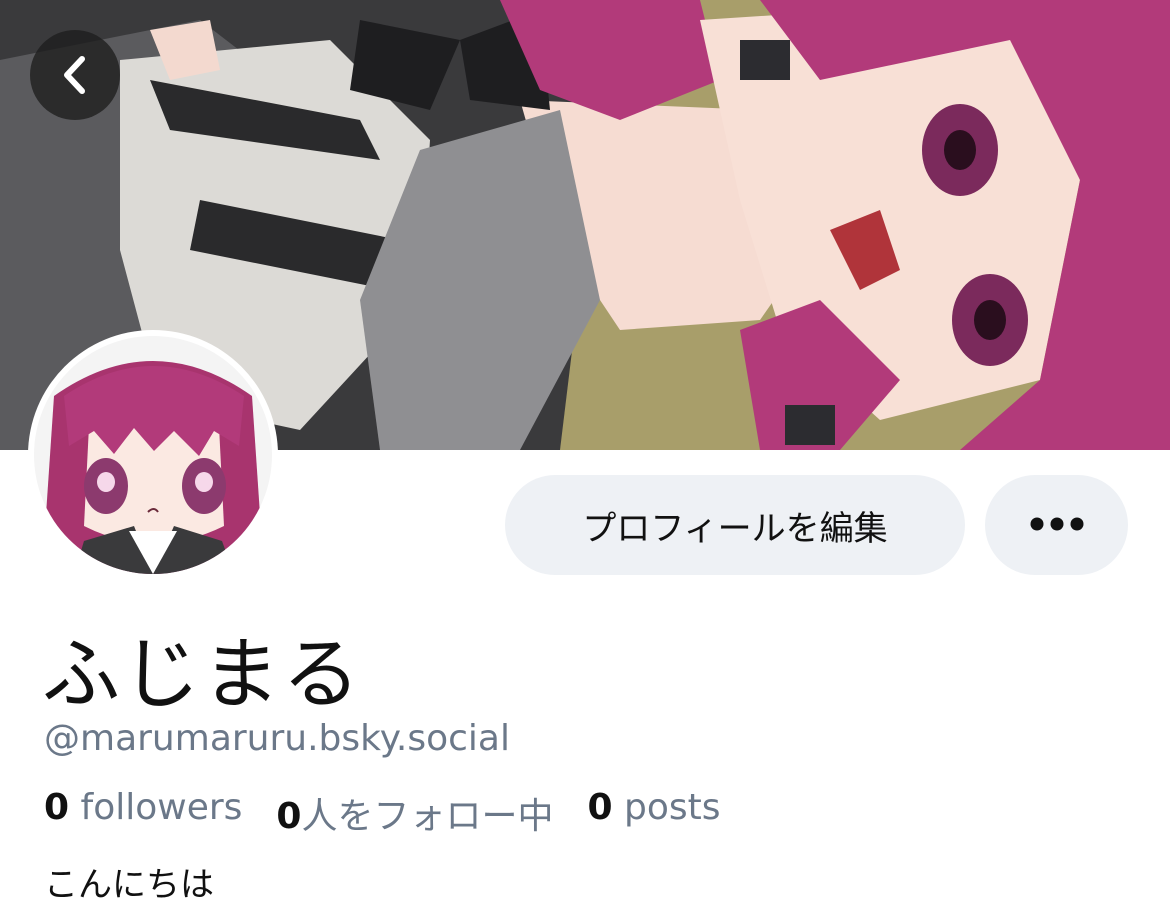 The image size is (1170, 923). I want to click on avatar, so click(153, 455).